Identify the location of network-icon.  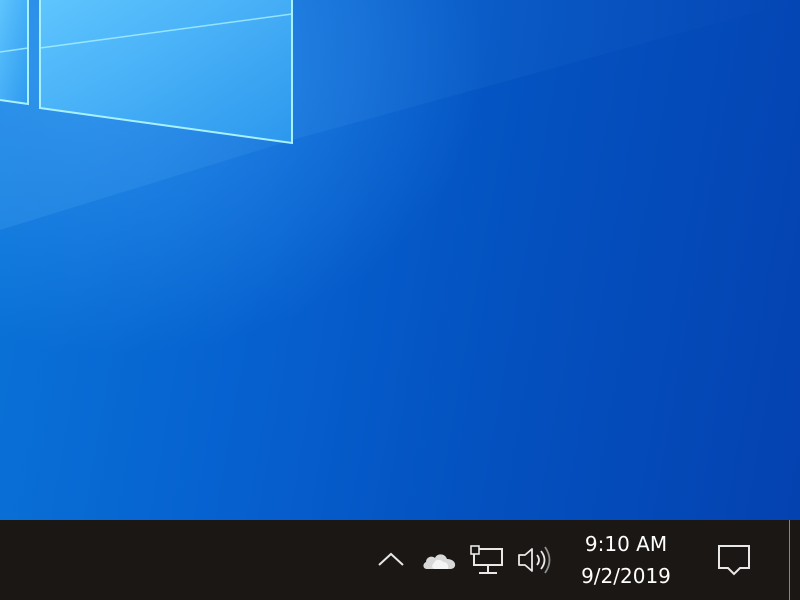
(486, 559).